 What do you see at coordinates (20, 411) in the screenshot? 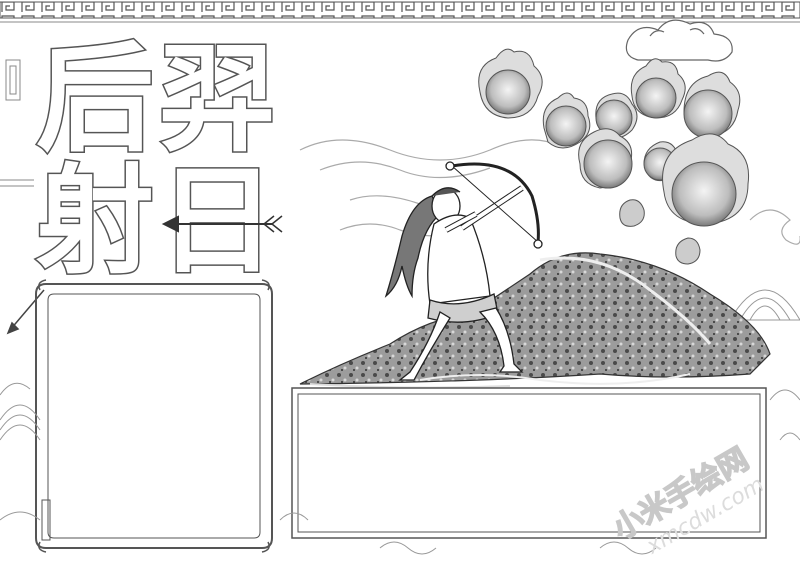
I see `left-wave-arcs` at bounding box center [20, 411].